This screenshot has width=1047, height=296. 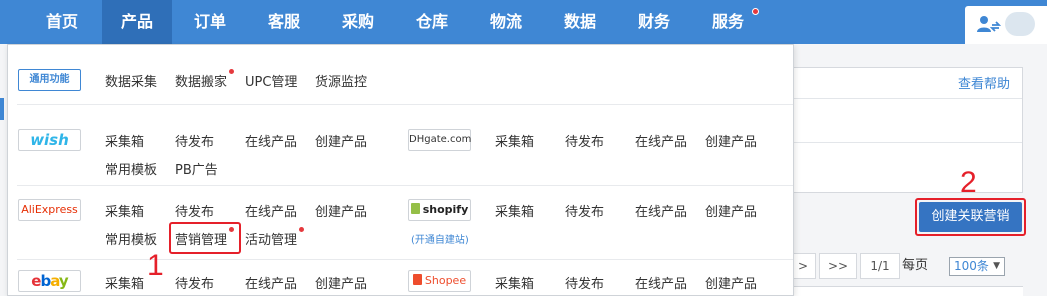 What do you see at coordinates (358, 22) in the screenshot?
I see `nav-item-purchasing: 采购` at bounding box center [358, 22].